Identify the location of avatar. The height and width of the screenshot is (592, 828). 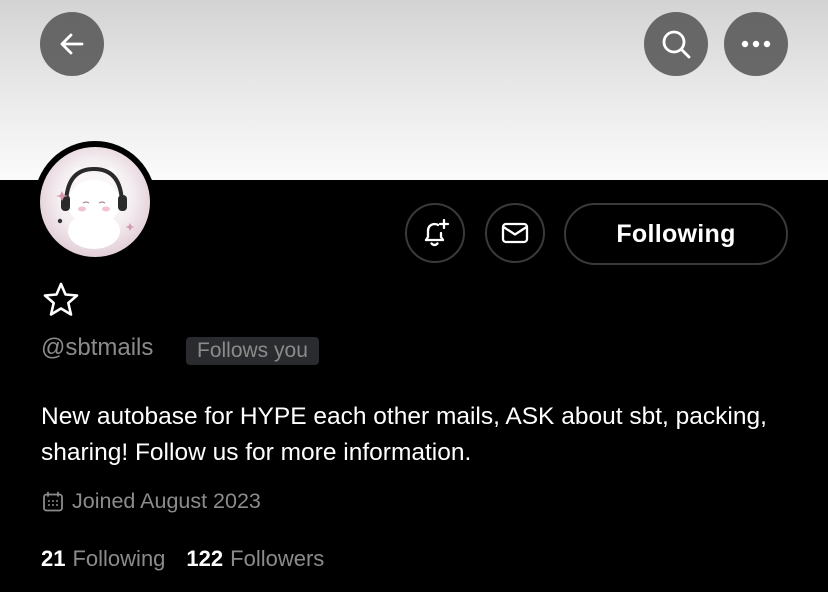
(95, 202).